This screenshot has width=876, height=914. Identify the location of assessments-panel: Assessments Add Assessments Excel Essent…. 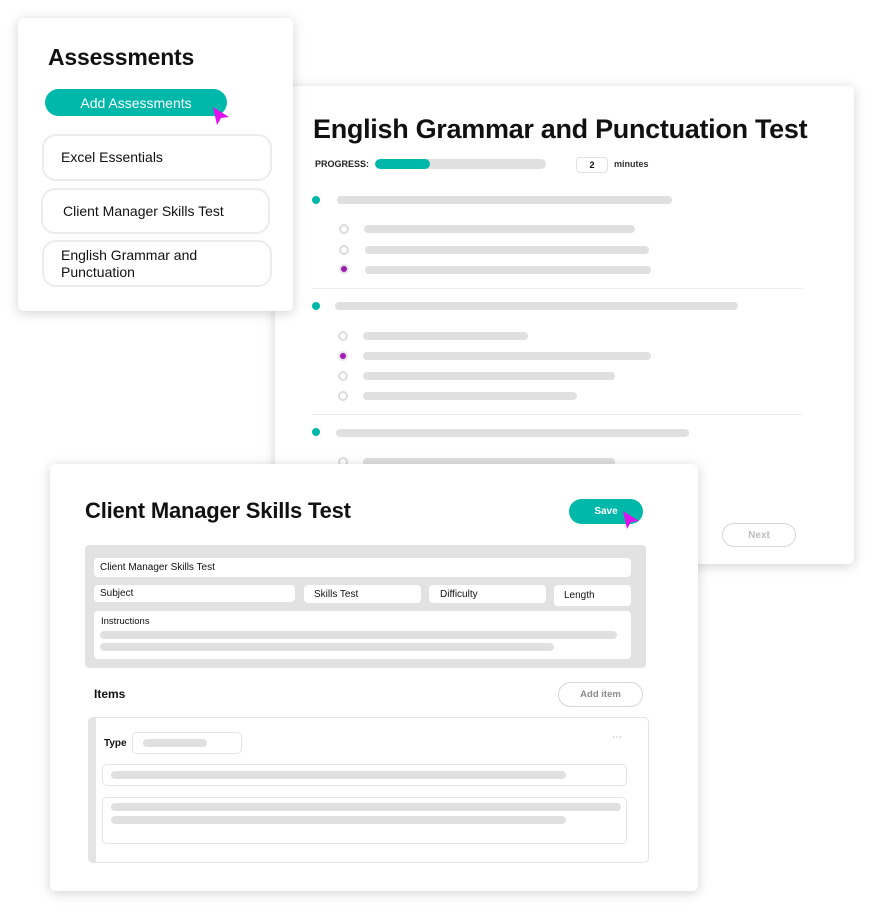
(155, 164).